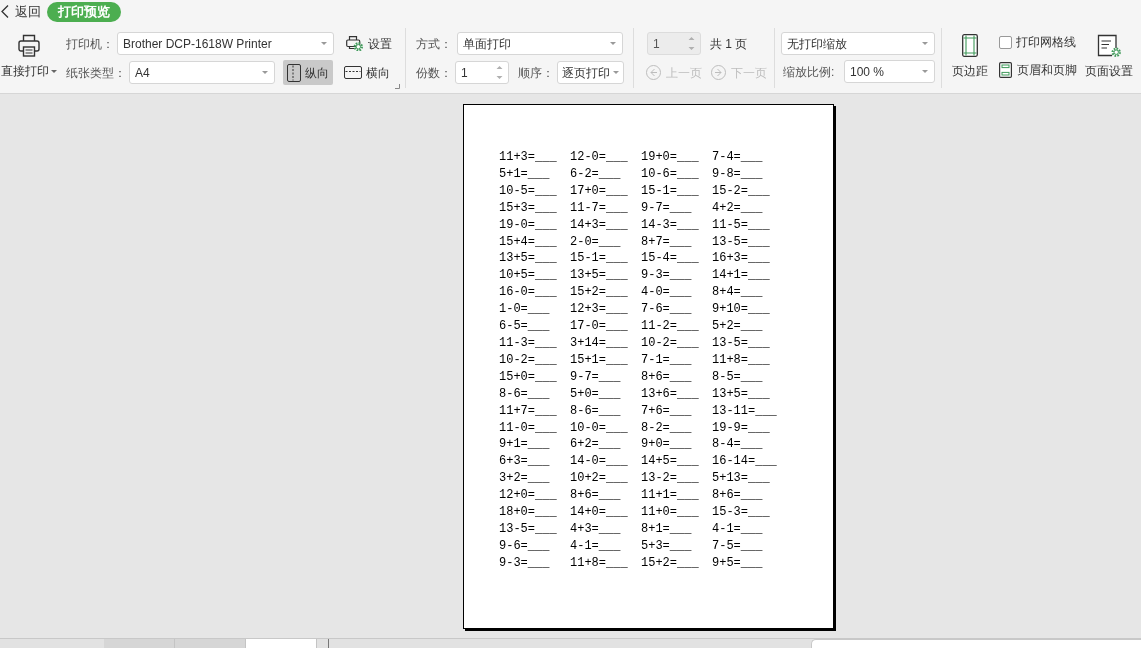 The width and height of the screenshot is (1141, 648). I want to click on horizontal-scrollbar, so click(976, 643).